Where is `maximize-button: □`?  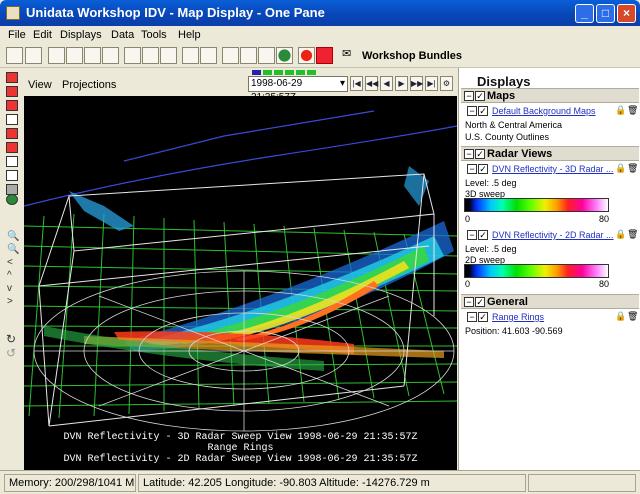
maximize-button: □ is located at coordinates (605, 13).